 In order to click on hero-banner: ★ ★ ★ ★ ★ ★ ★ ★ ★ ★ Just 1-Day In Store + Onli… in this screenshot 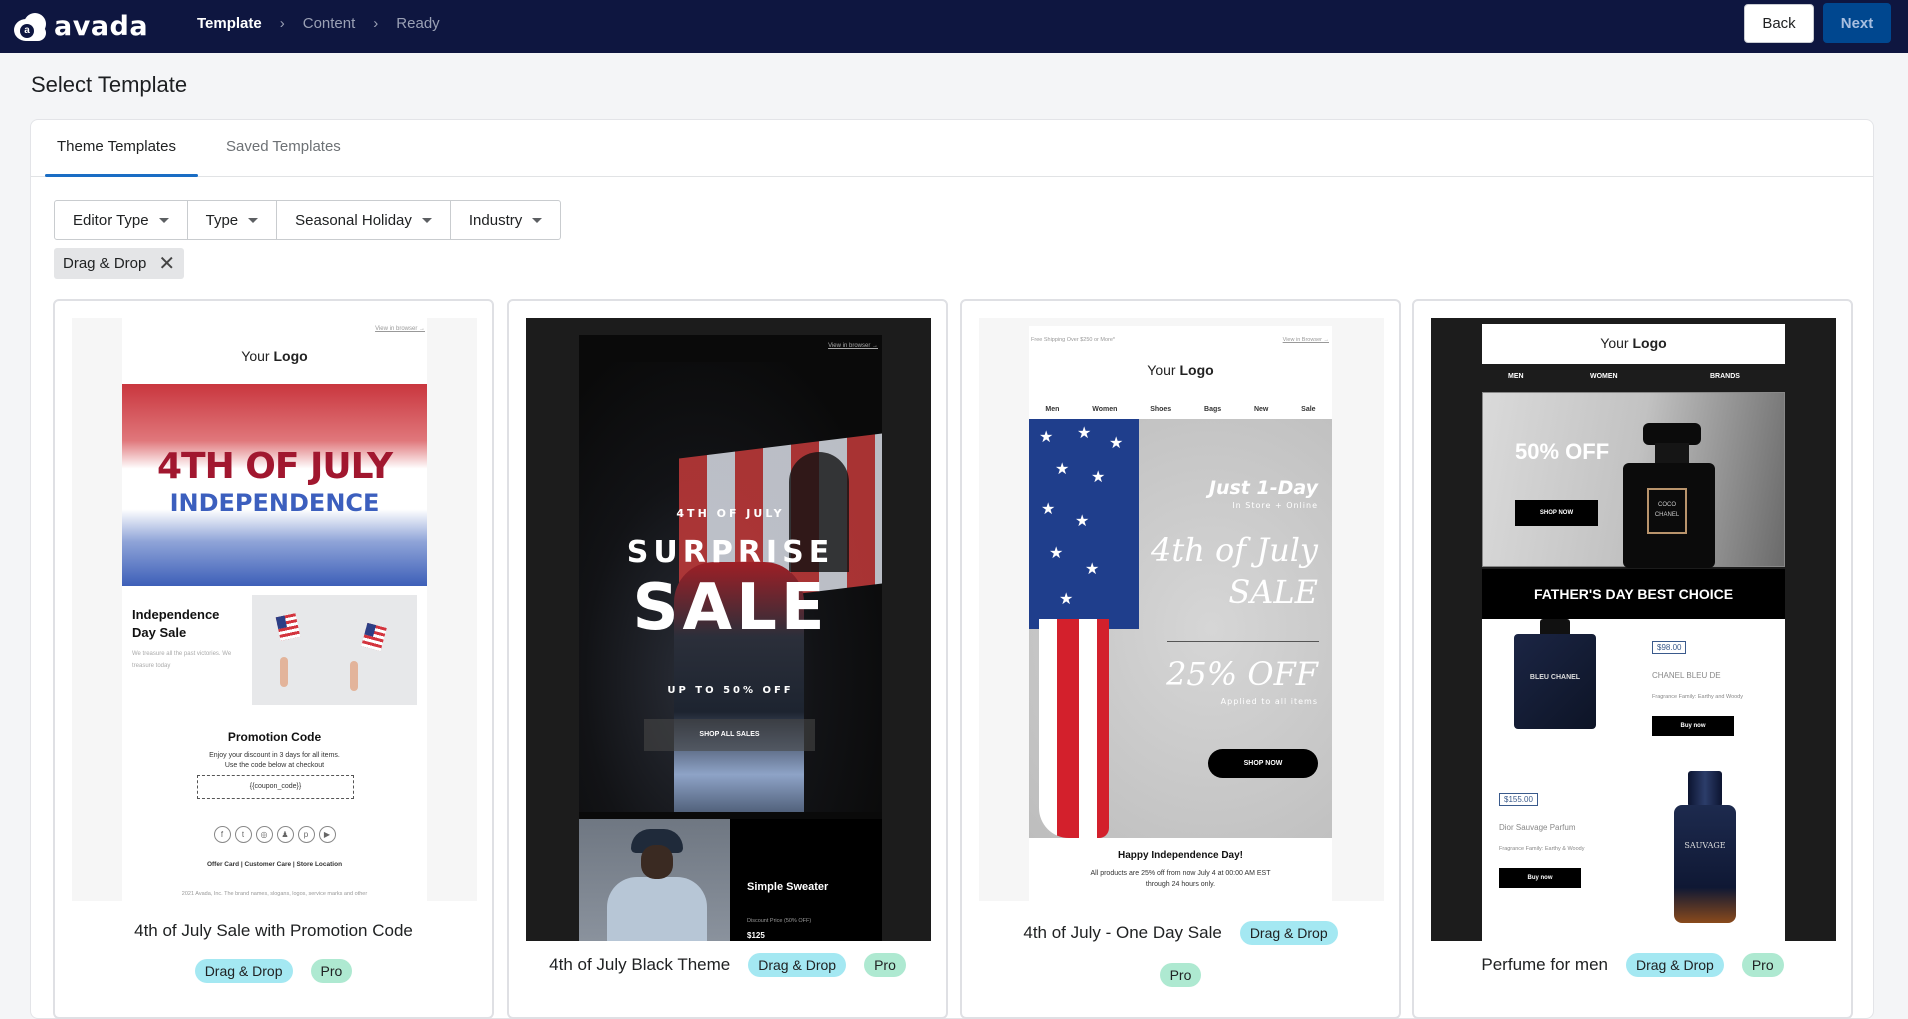, I will do `click(1180, 628)`.